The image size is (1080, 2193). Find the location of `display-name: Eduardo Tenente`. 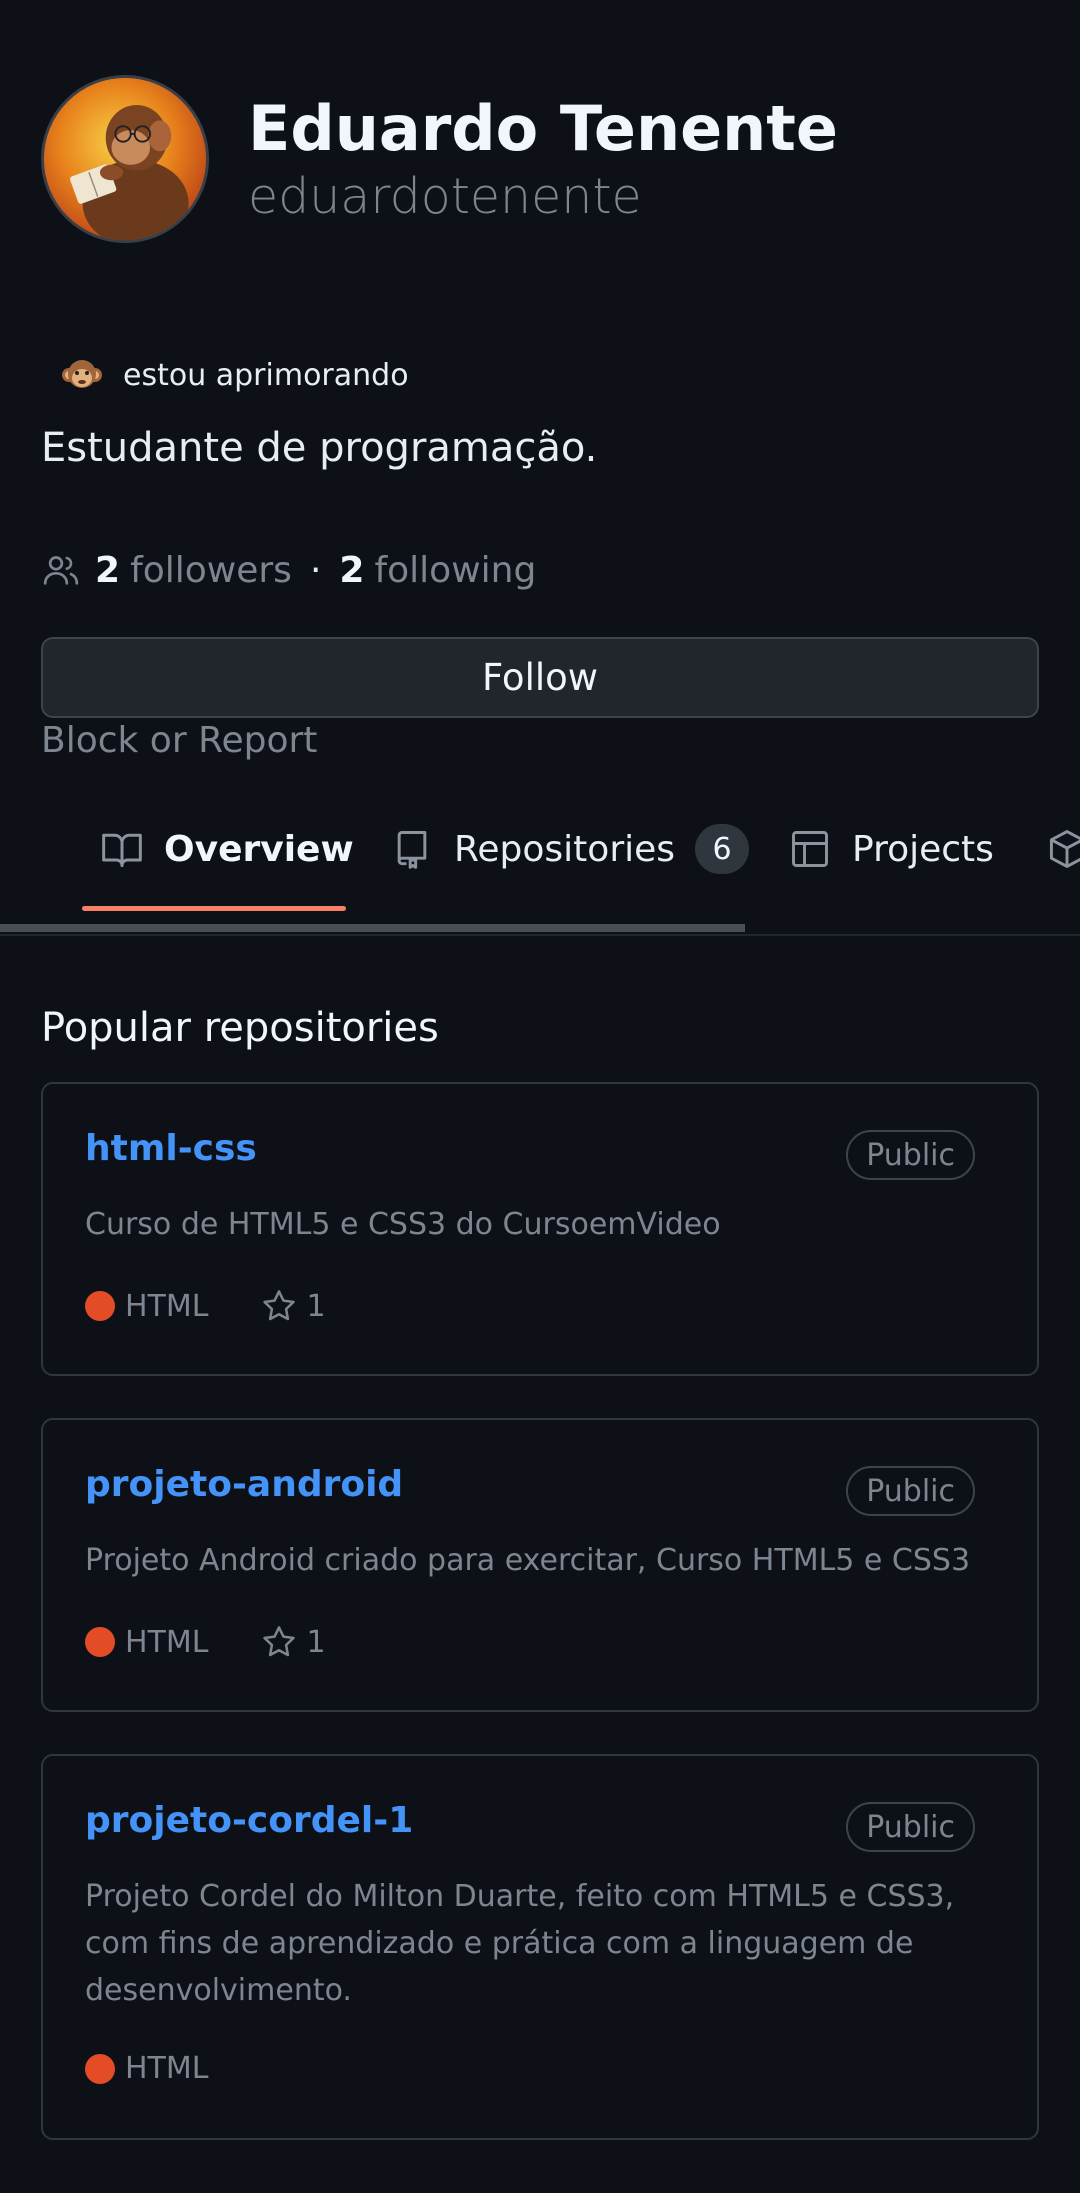

display-name: Eduardo Tenente is located at coordinates (543, 128).